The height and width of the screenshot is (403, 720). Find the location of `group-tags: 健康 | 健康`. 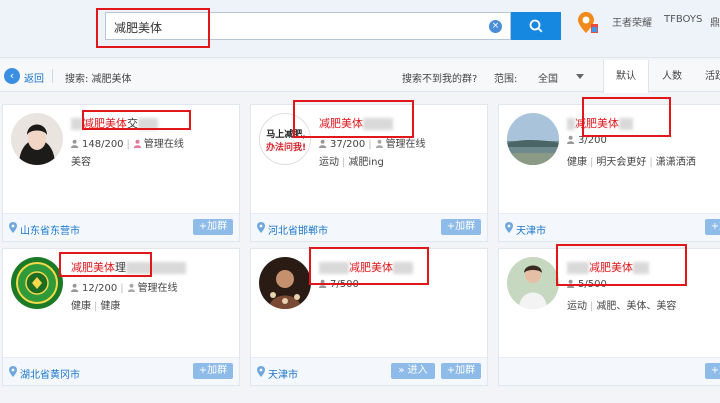

group-tags: 健康 | 健康 is located at coordinates (96, 306).